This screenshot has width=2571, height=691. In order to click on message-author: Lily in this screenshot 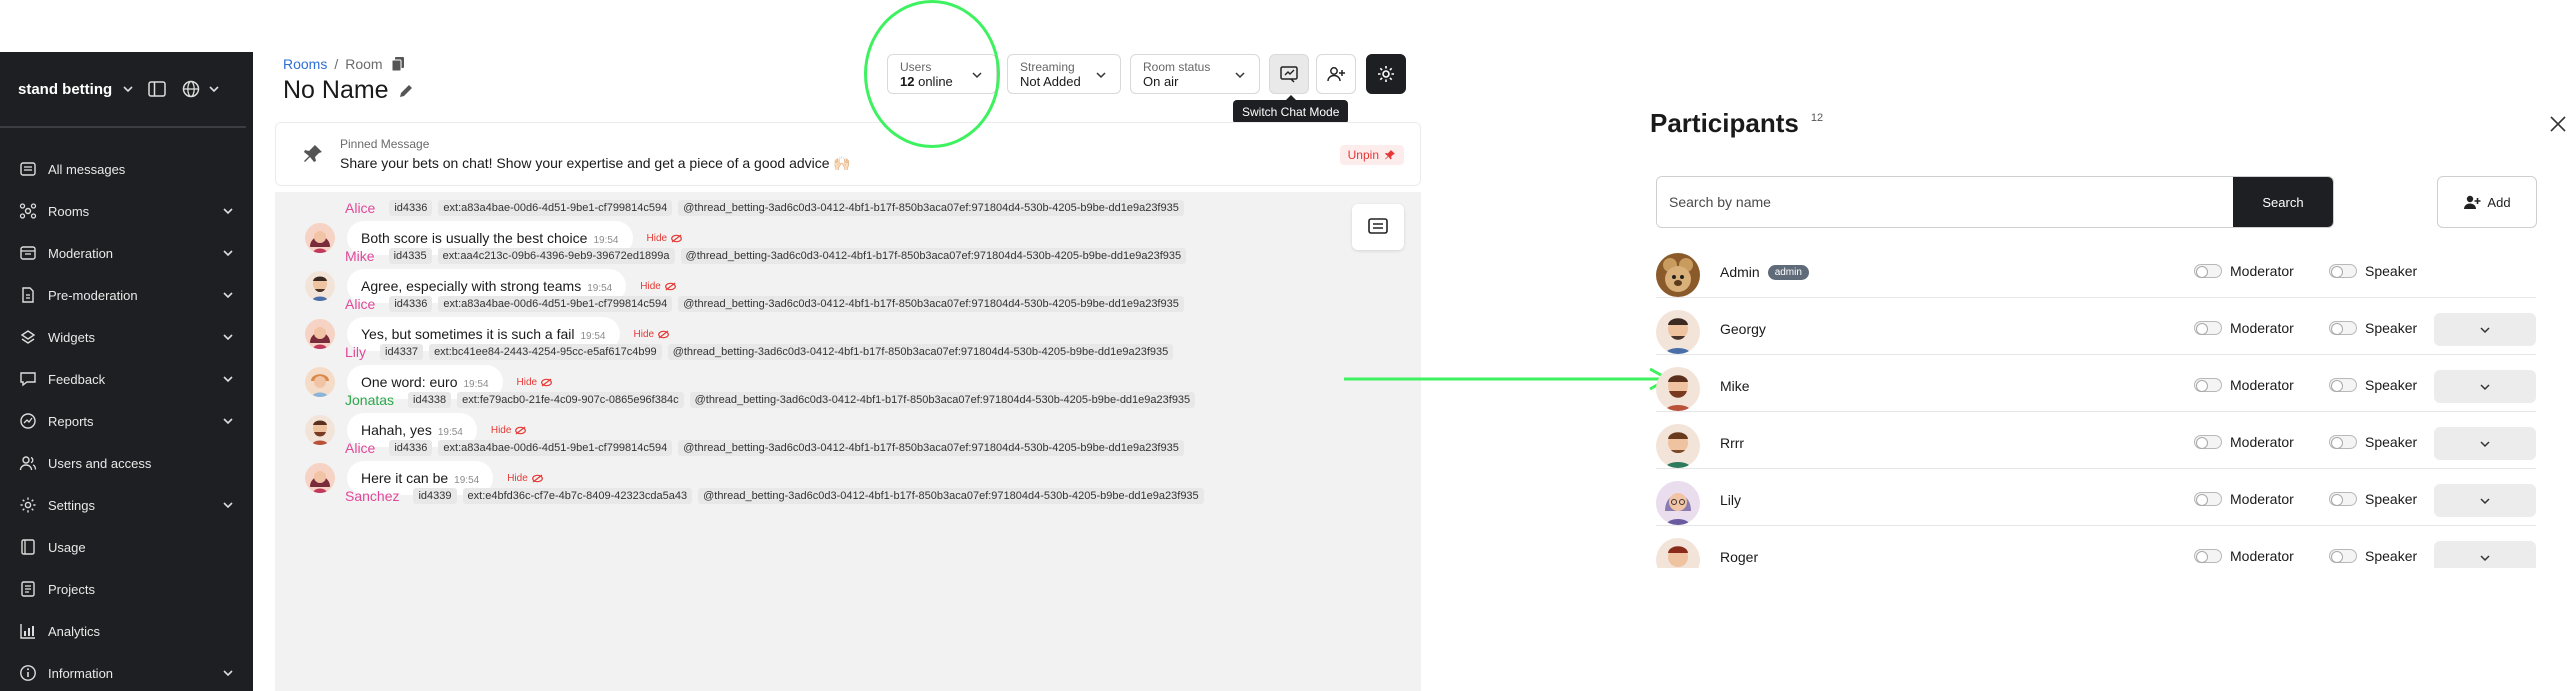, I will do `click(355, 352)`.